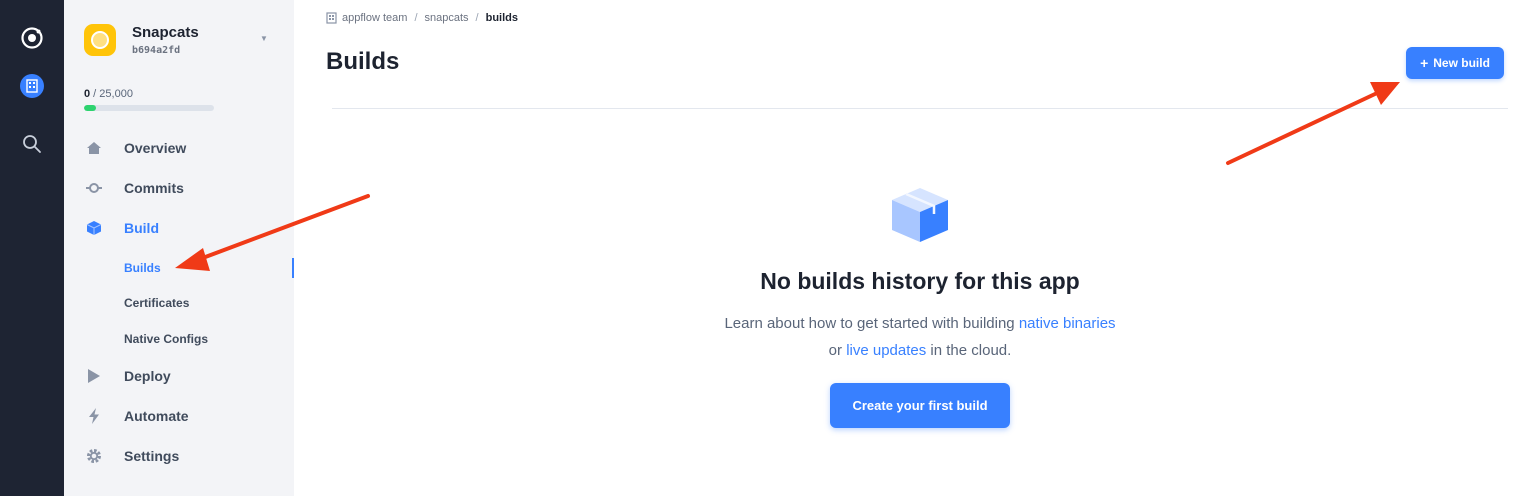 This screenshot has width=1526, height=496. What do you see at coordinates (156, 50) in the screenshot?
I see `app-id: b694a2fd` at bounding box center [156, 50].